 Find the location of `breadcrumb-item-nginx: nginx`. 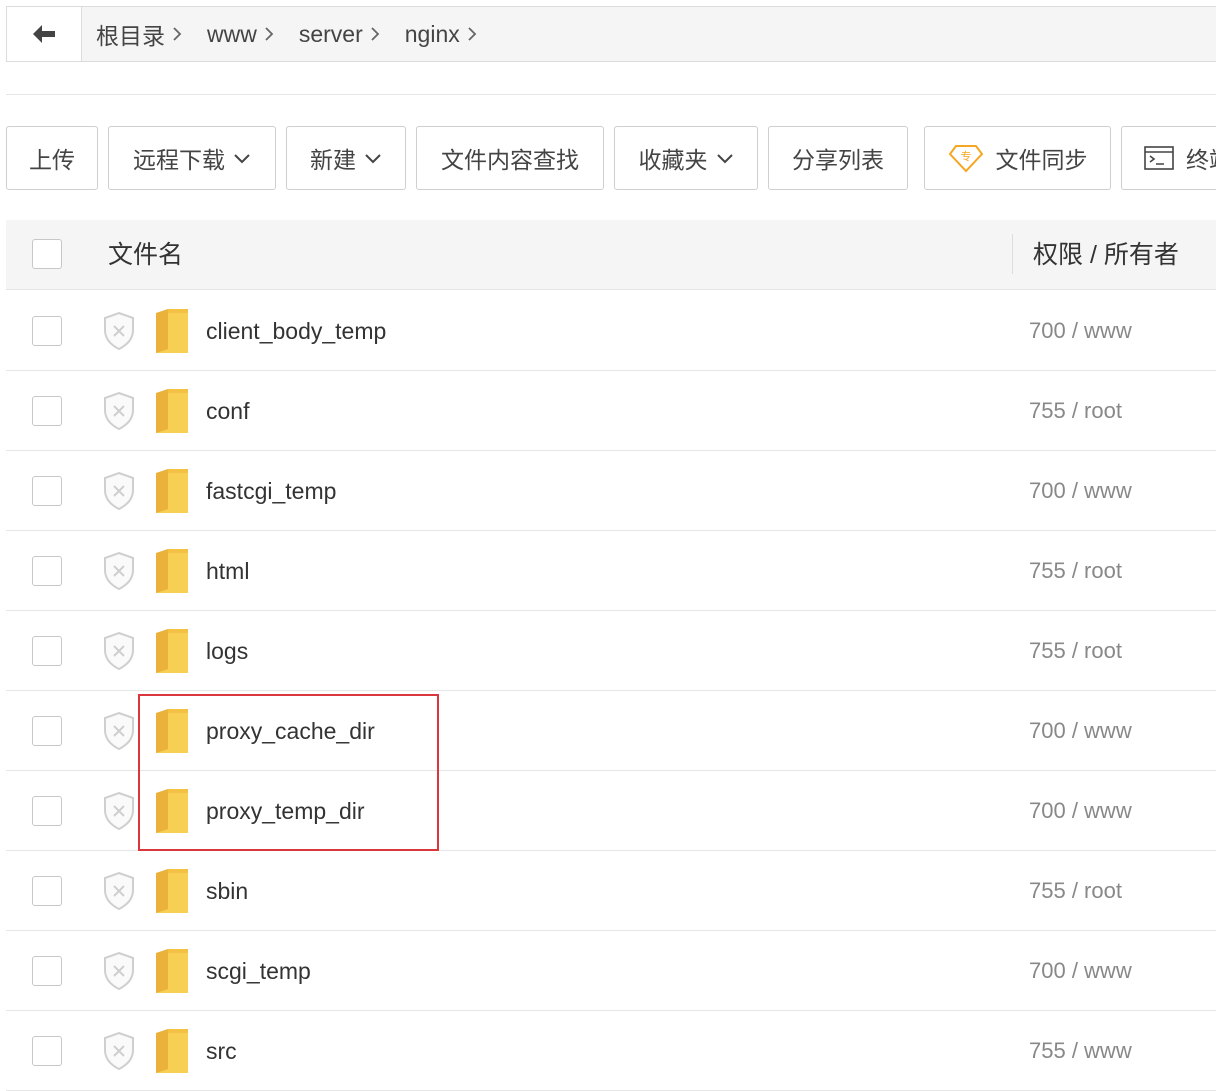

breadcrumb-item-nginx: nginx is located at coordinates (453, 34).